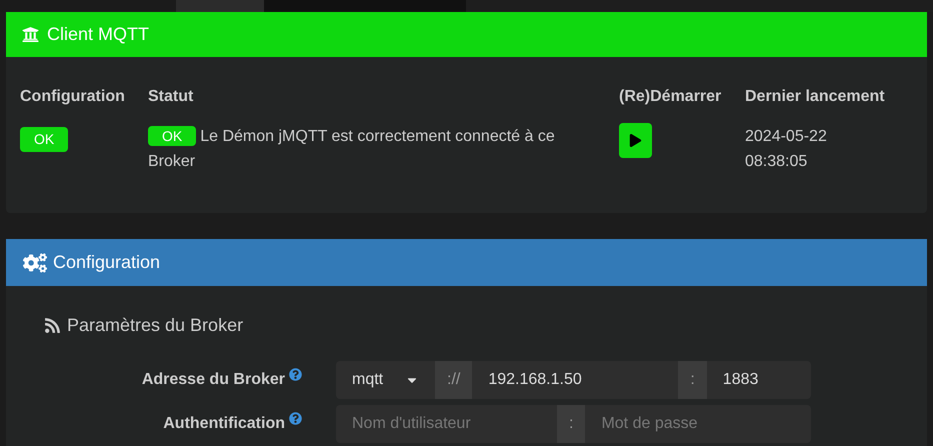 The height and width of the screenshot is (446, 933). Describe the element at coordinates (575, 380) in the screenshot. I see `host-field: 192.168.1.50` at that location.